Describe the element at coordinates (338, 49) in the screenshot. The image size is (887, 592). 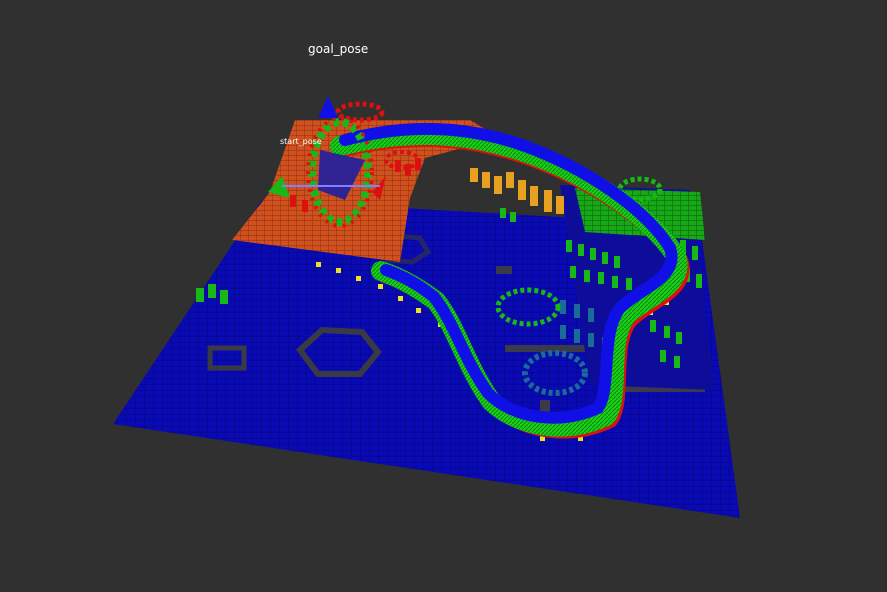
I see `goal-pose-label: goal_pose` at that location.